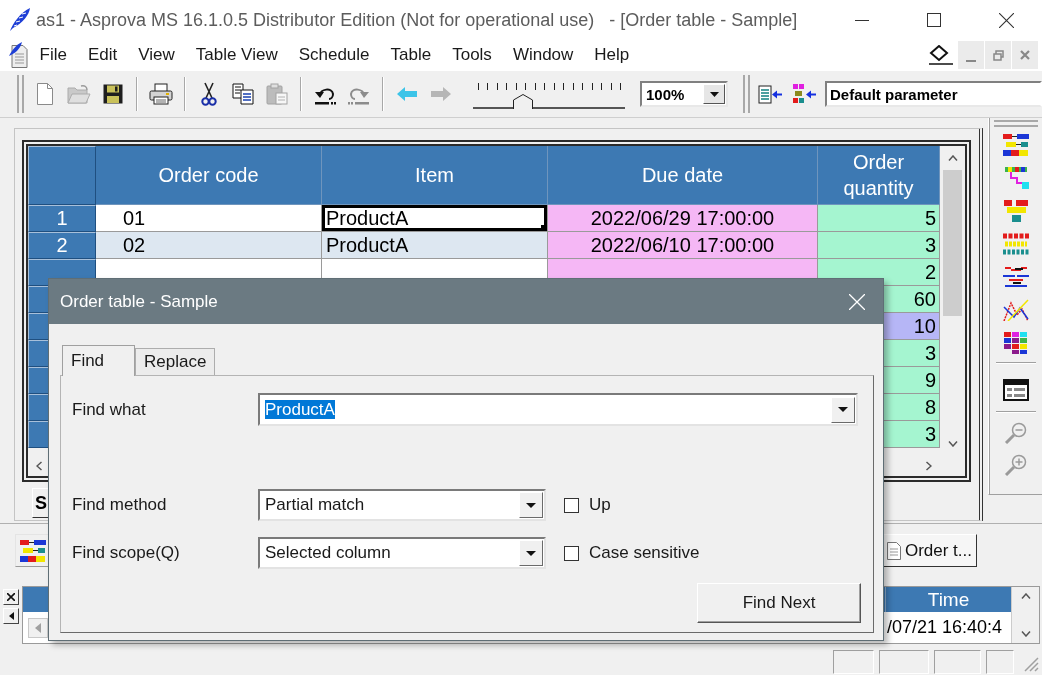  What do you see at coordinates (45, 94) in the screenshot?
I see `blank-page-icon` at bounding box center [45, 94].